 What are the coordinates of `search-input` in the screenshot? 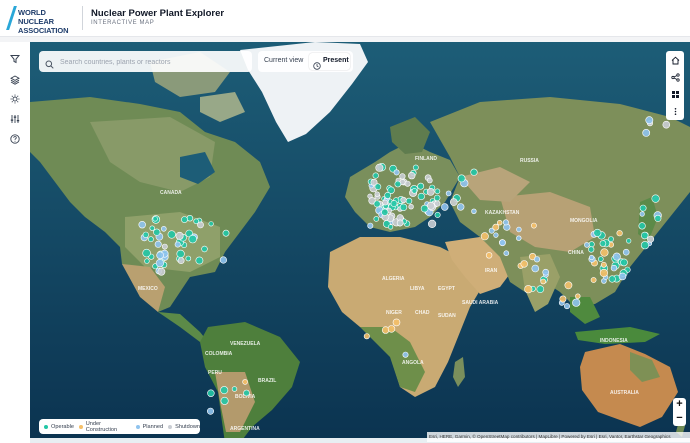 It's located at (154, 62).